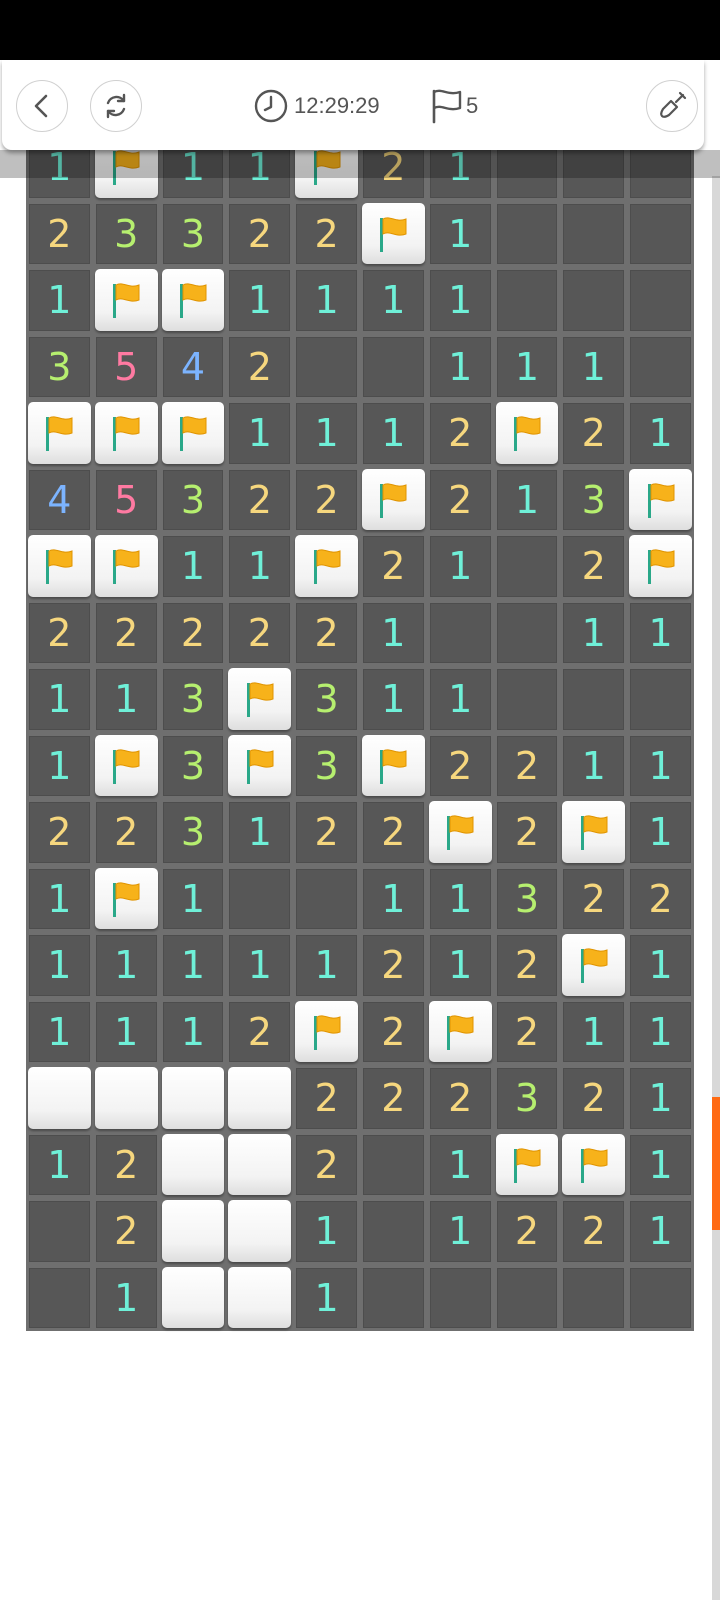 This screenshot has height=1600, width=720. What do you see at coordinates (716, 1163) in the screenshot?
I see `scrollbar-thumb` at bounding box center [716, 1163].